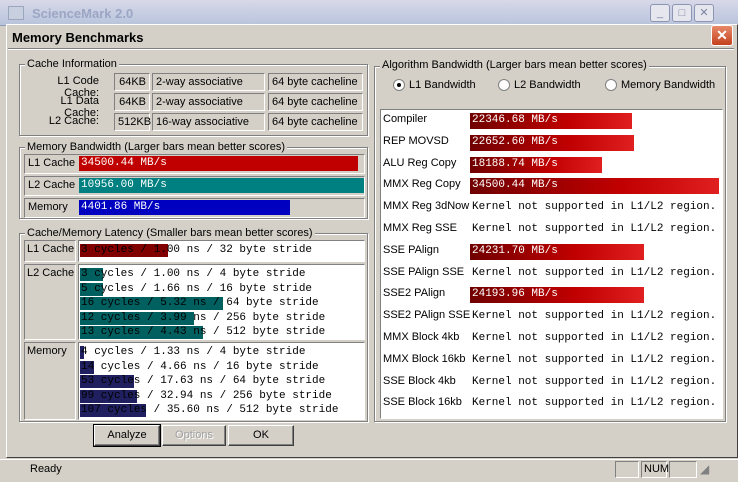  Describe the element at coordinates (427, 315) in the screenshot. I see `algorithm-row-label: SSE2 PAlign SSE` at that location.